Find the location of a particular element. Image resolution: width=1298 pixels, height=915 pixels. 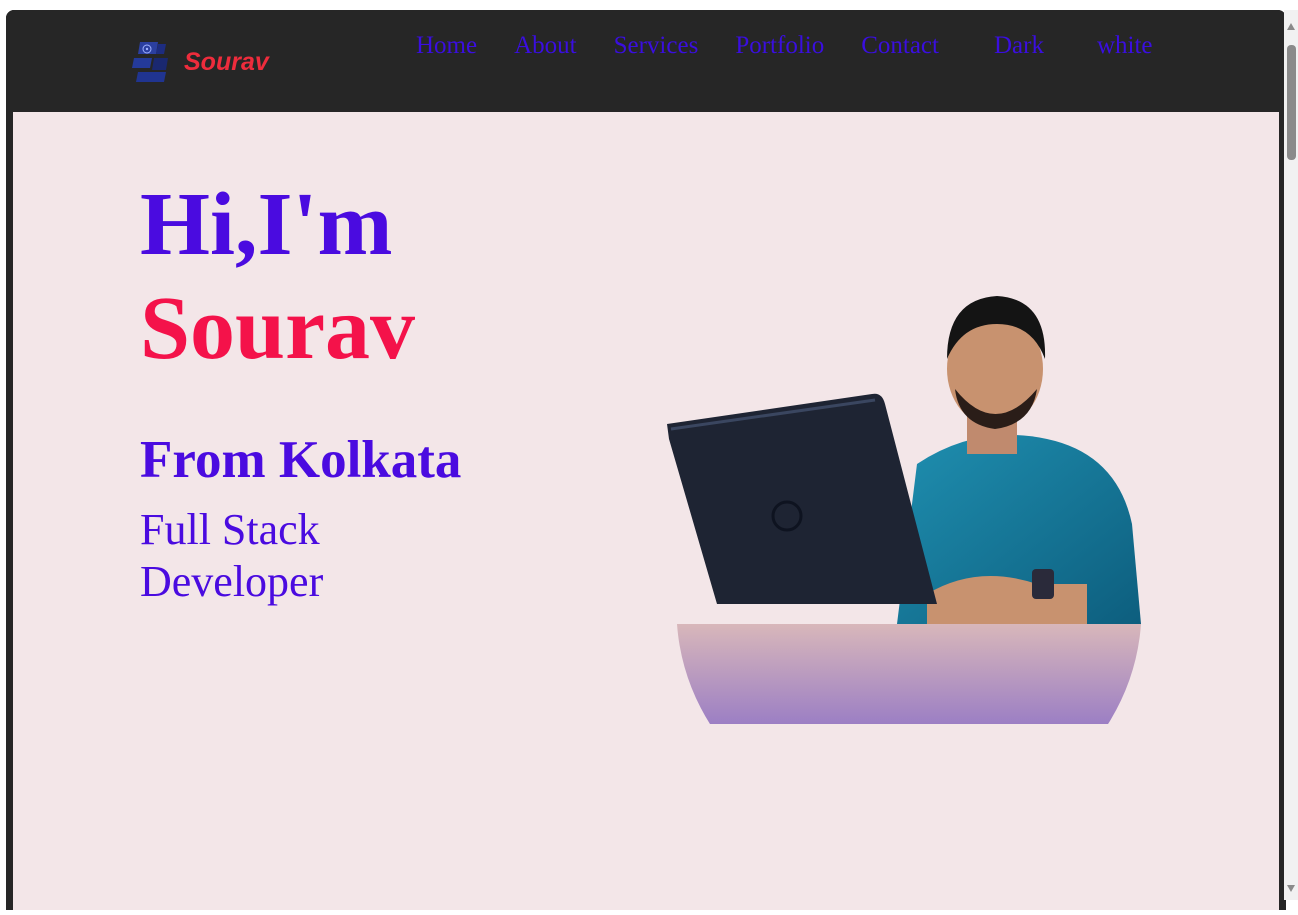

scroll-up-arrow-icon is located at coordinates (1291, 26).